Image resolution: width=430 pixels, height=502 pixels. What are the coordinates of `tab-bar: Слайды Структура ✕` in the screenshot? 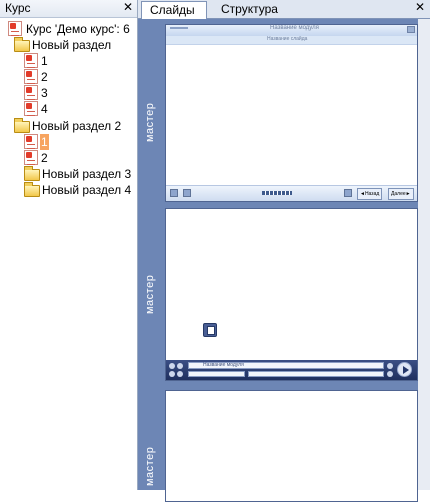 It's located at (284, 9).